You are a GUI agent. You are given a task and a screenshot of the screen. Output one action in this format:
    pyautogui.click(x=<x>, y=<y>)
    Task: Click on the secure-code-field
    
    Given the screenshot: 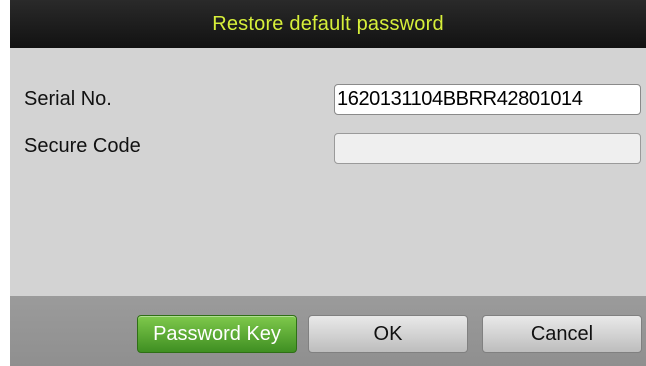 What is the action you would take?
    pyautogui.click(x=487, y=148)
    